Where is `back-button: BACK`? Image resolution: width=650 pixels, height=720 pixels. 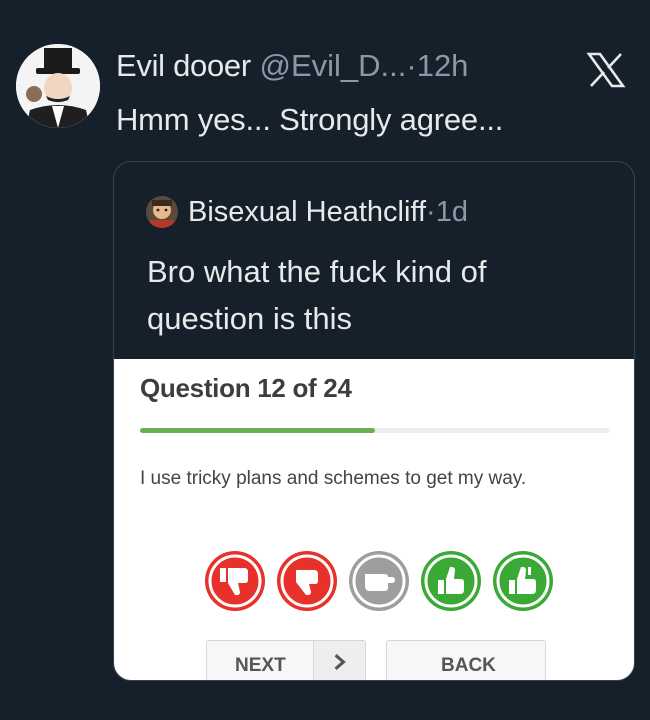
back-button: BACK is located at coordinates (466, 660).